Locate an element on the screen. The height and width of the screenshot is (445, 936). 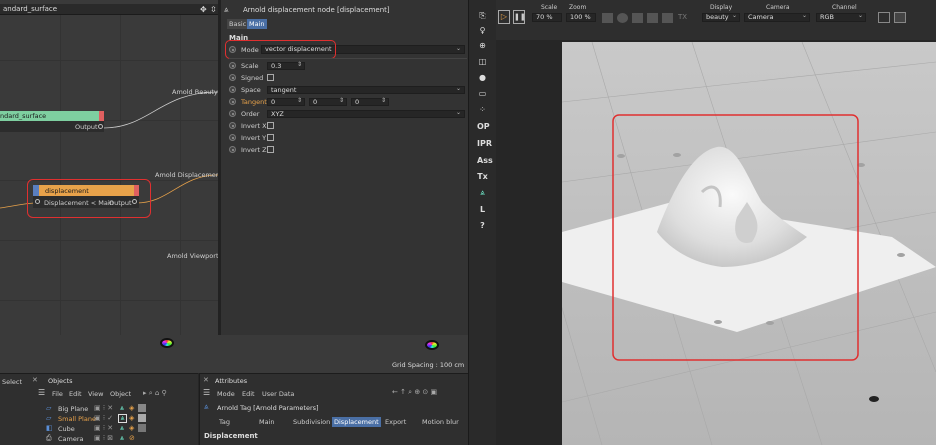
invert-x-animate-toggle is located at coordinates (232, 125).